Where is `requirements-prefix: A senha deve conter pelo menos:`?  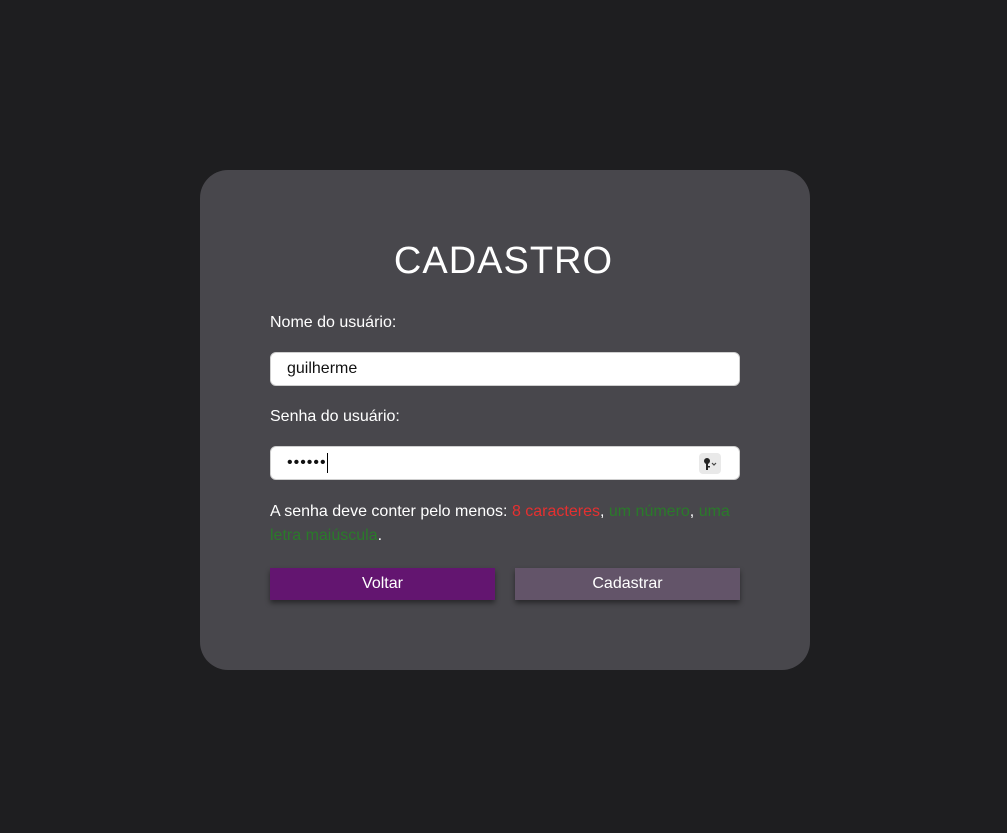
requirements-prefix: A senha deve conter pelo menos: is located at coordinates (391, 511).